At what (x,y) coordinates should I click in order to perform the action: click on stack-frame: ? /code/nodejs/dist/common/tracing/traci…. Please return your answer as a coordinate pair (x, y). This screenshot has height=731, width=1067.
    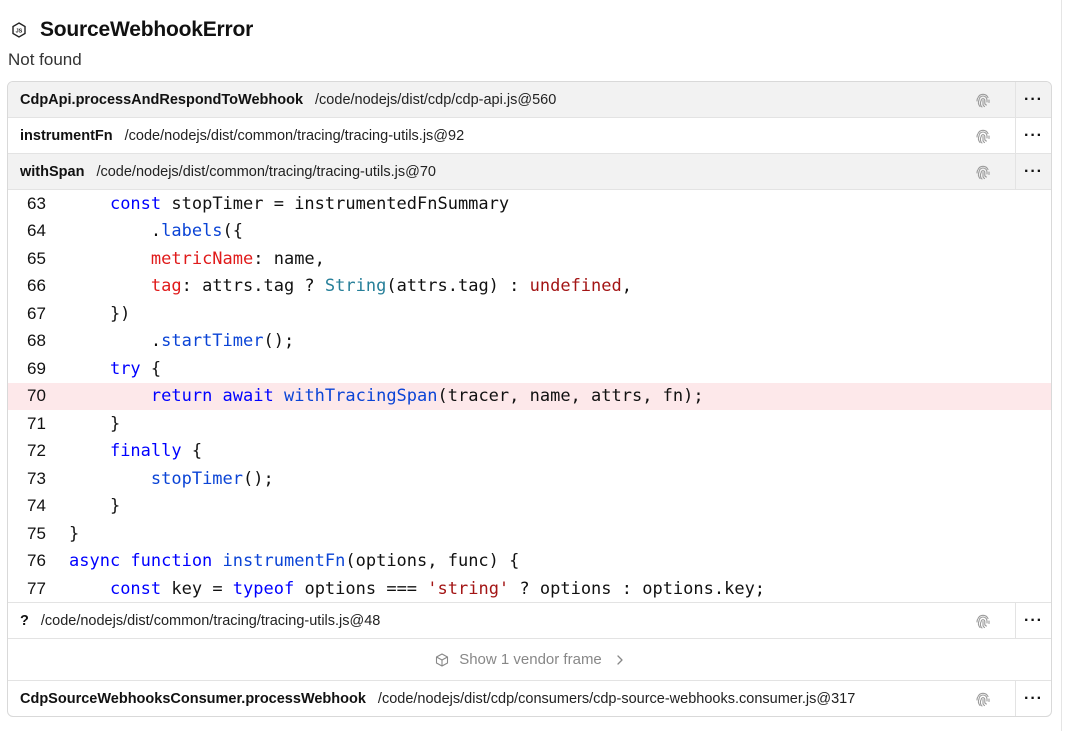
    Looking at the image, I should click on (529, 621).